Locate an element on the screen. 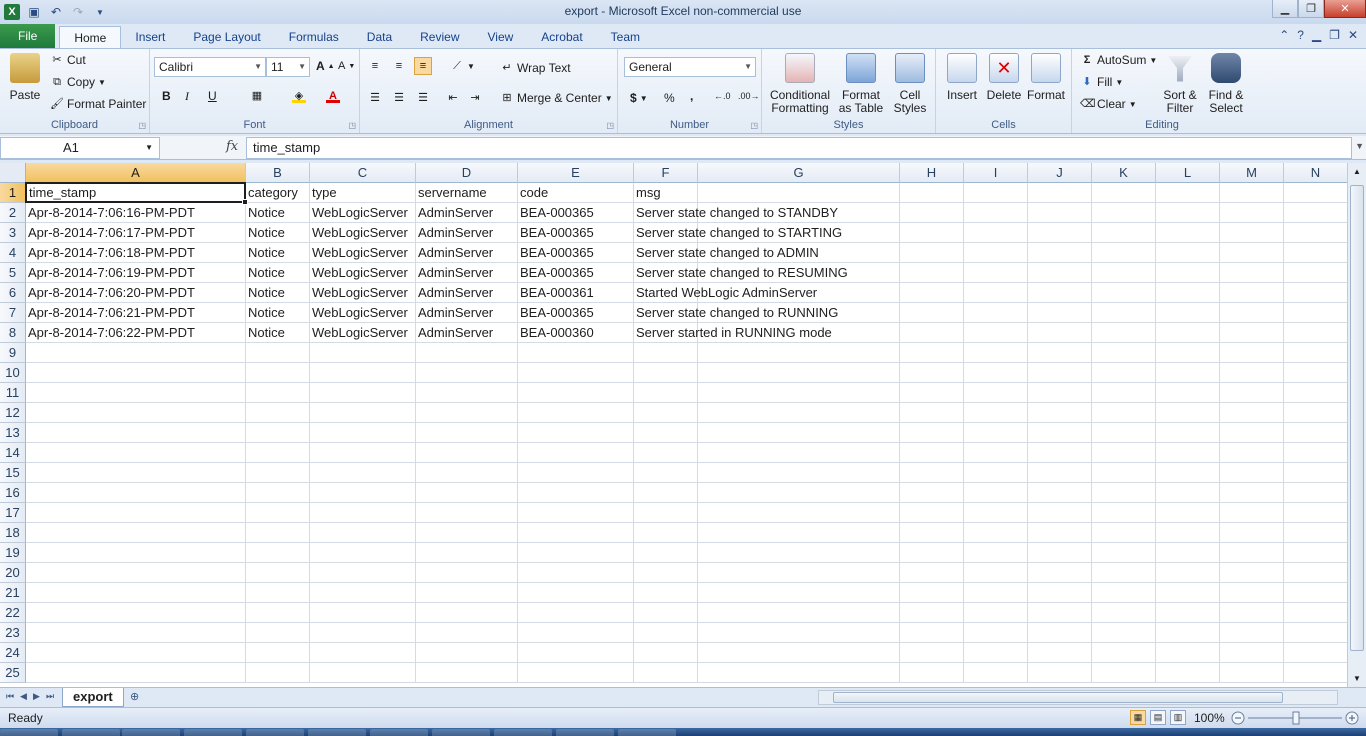 The width and height of the screenshot is (1366, 736). cell-n6 is located at coordinates (1315, 293).